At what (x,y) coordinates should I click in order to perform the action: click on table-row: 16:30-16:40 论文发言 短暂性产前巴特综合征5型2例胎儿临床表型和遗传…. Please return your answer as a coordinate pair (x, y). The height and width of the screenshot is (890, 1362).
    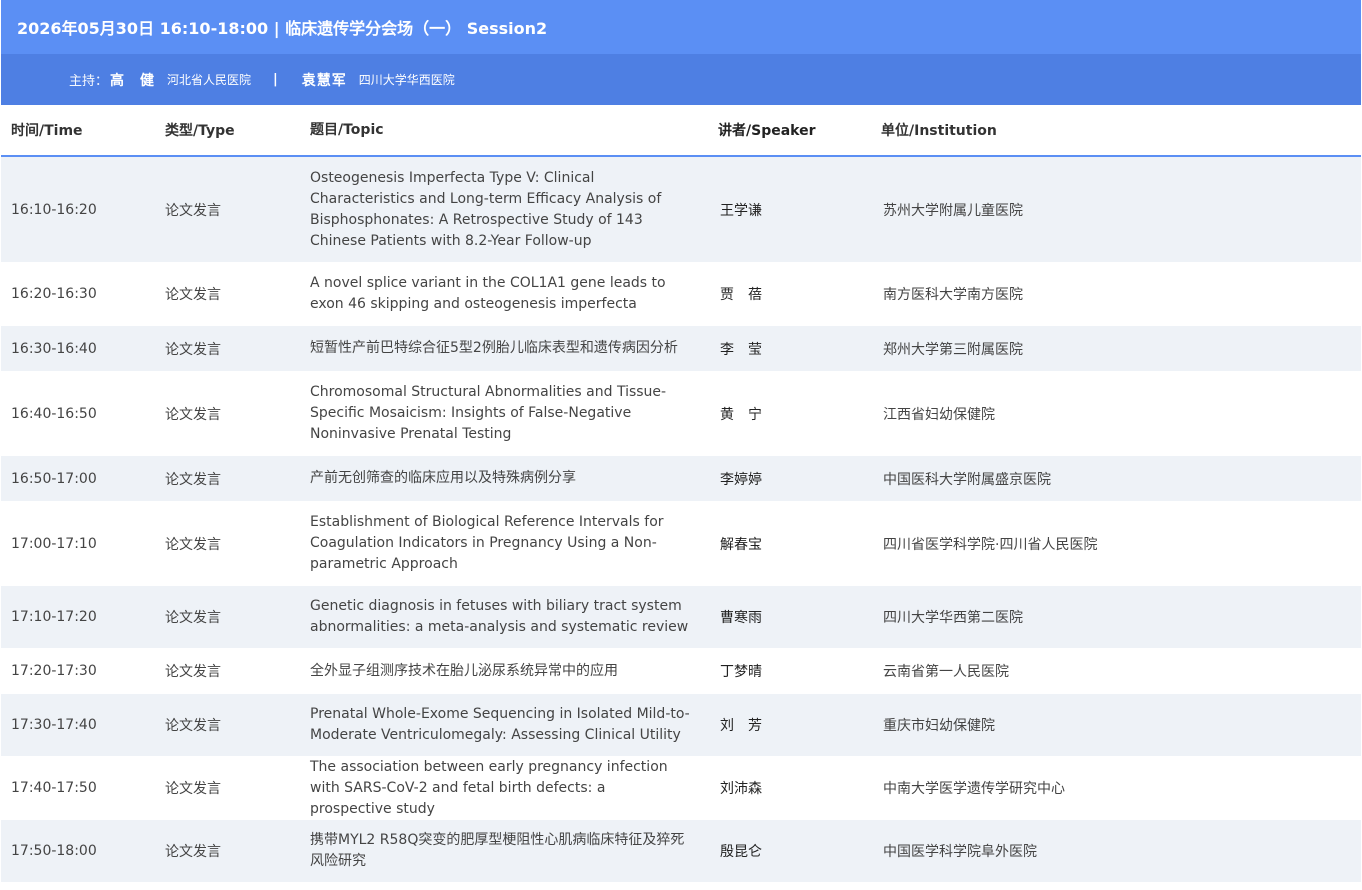
    Looking at the image, I should click on (681, 348).